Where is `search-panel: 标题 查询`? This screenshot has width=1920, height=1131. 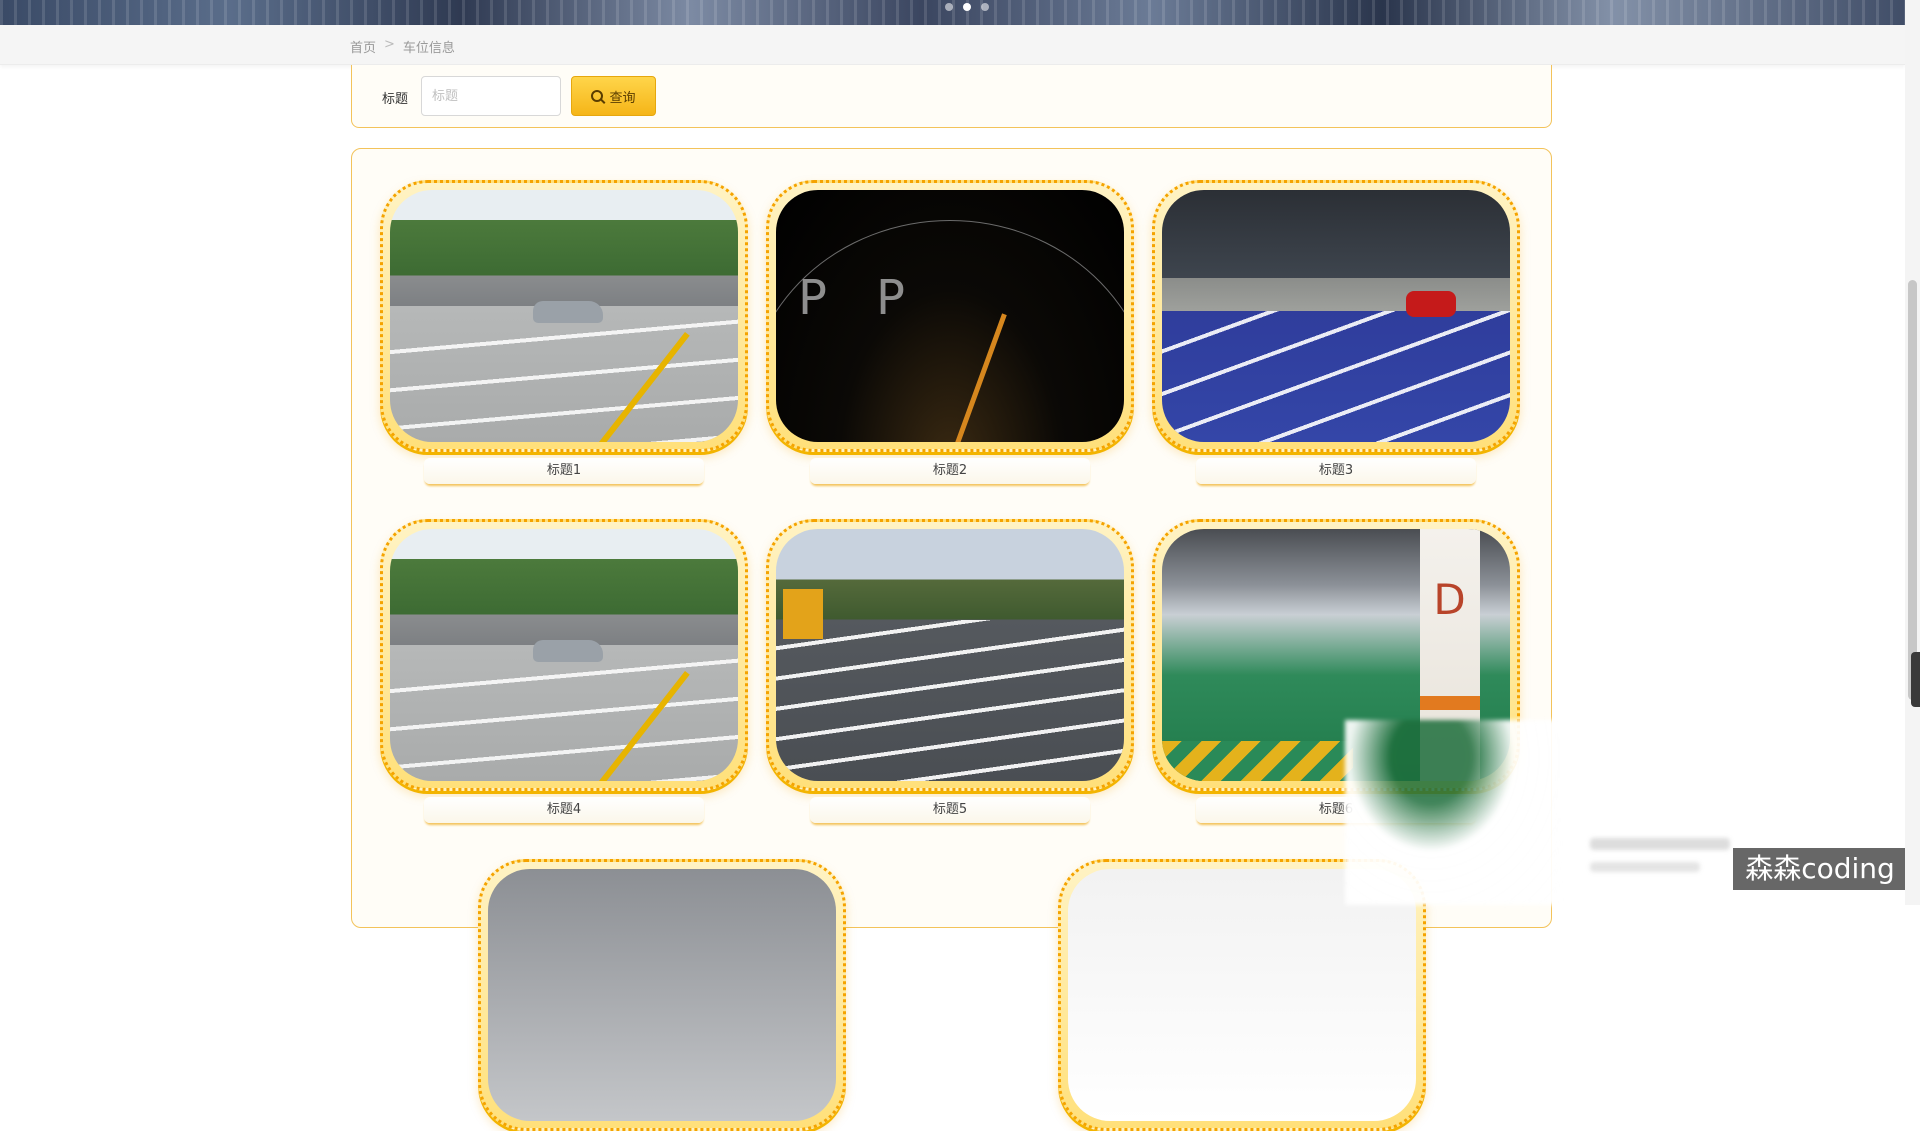
search-panel: 标题 查询 is located at coordinates (951, 96).